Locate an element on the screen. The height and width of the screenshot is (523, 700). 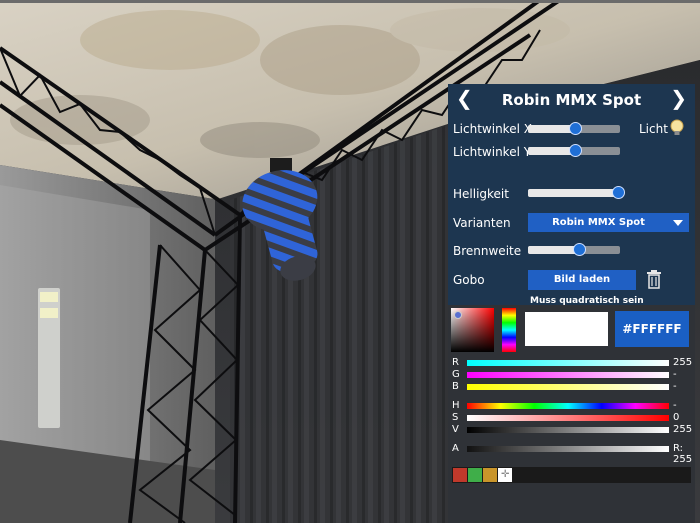
panel-header: ❮ Robin MMX Spot ❯ is located at coordinates (571, 100).